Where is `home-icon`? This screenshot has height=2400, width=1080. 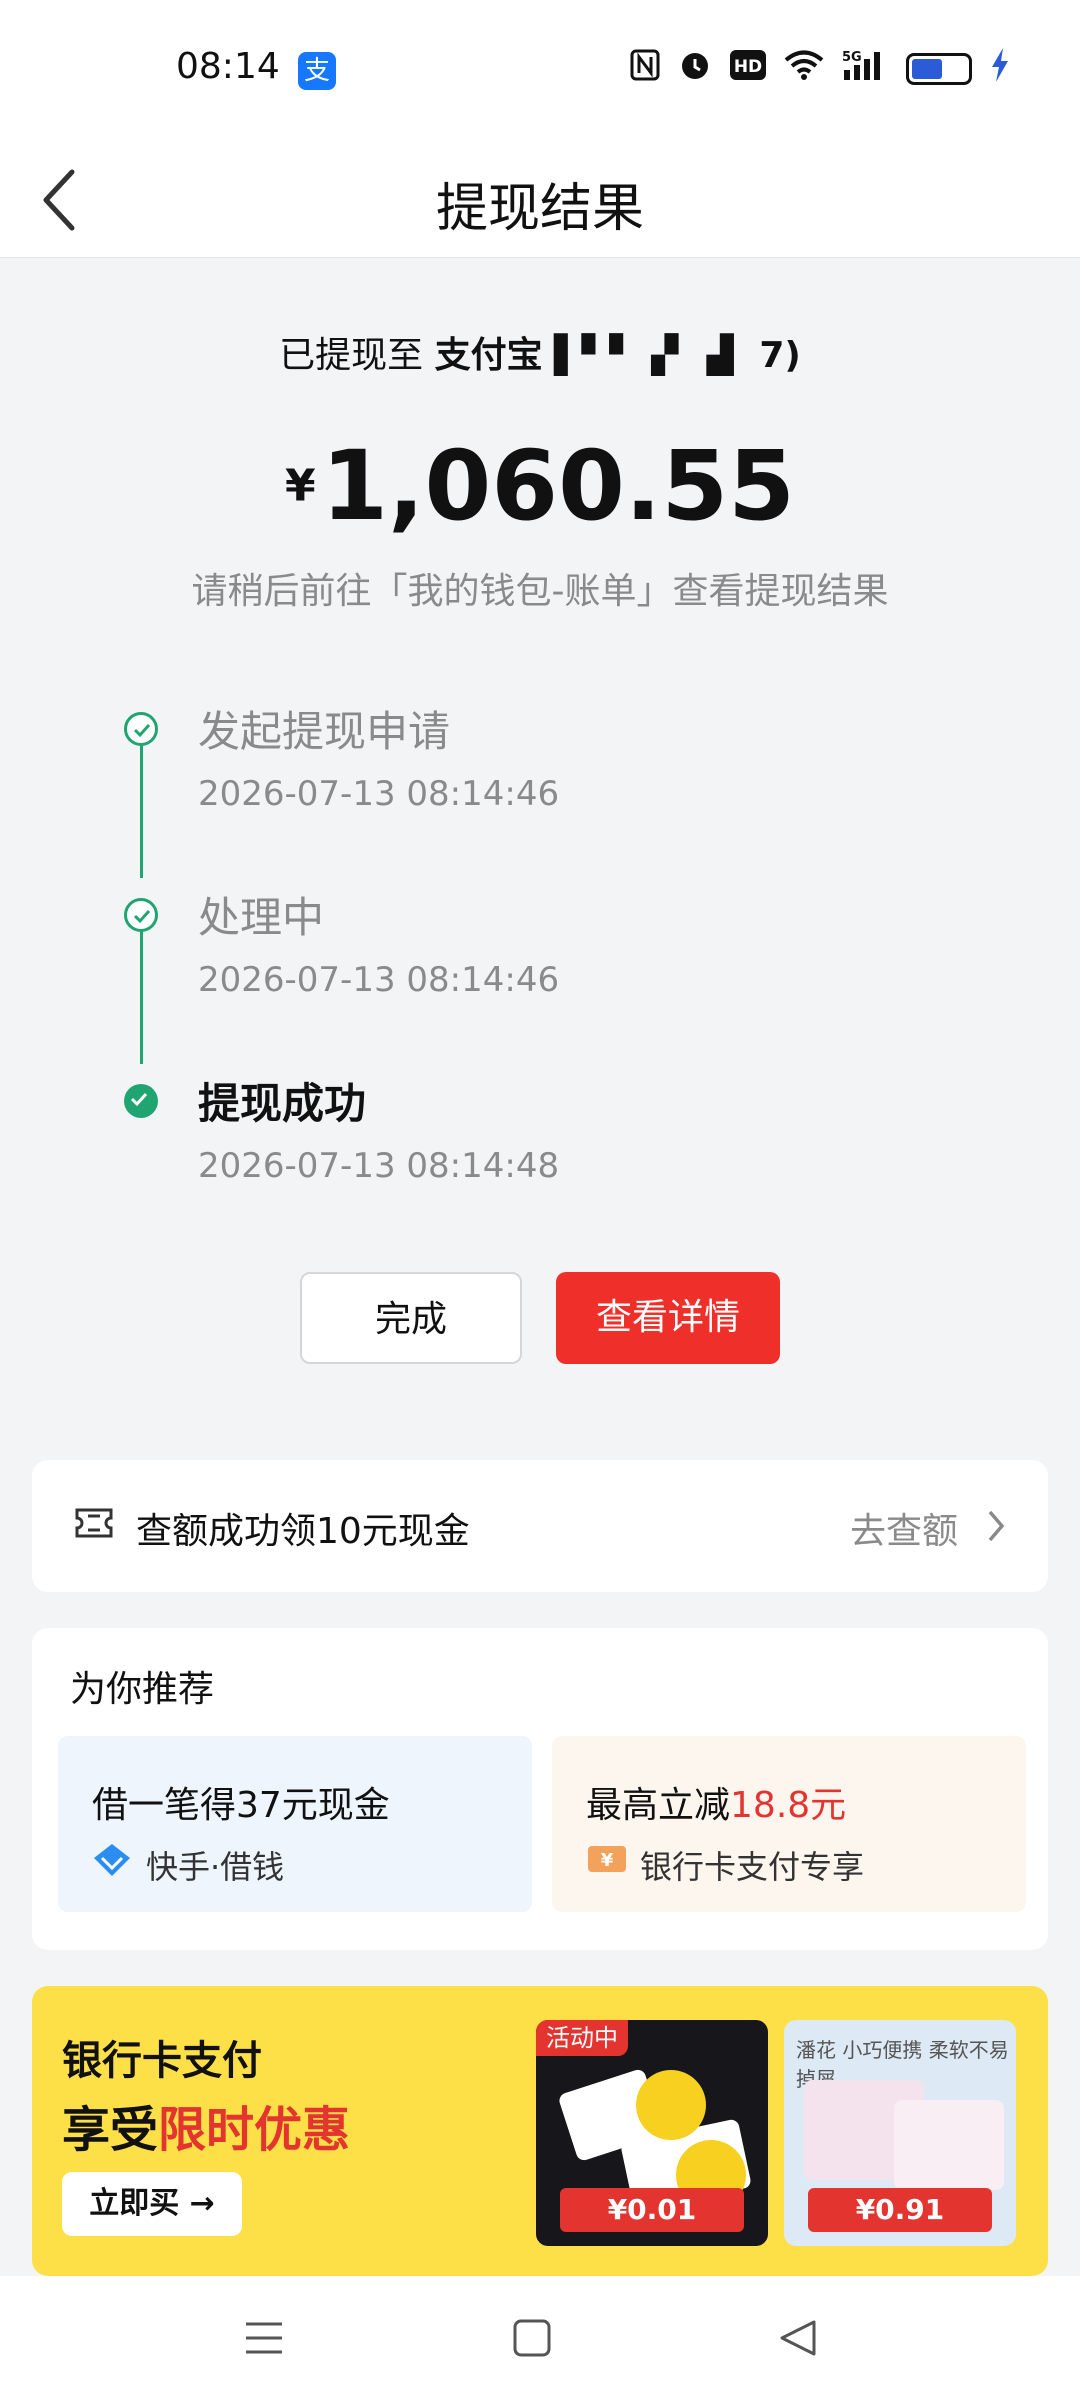
home-icon is located at coordinates (532, 2338).